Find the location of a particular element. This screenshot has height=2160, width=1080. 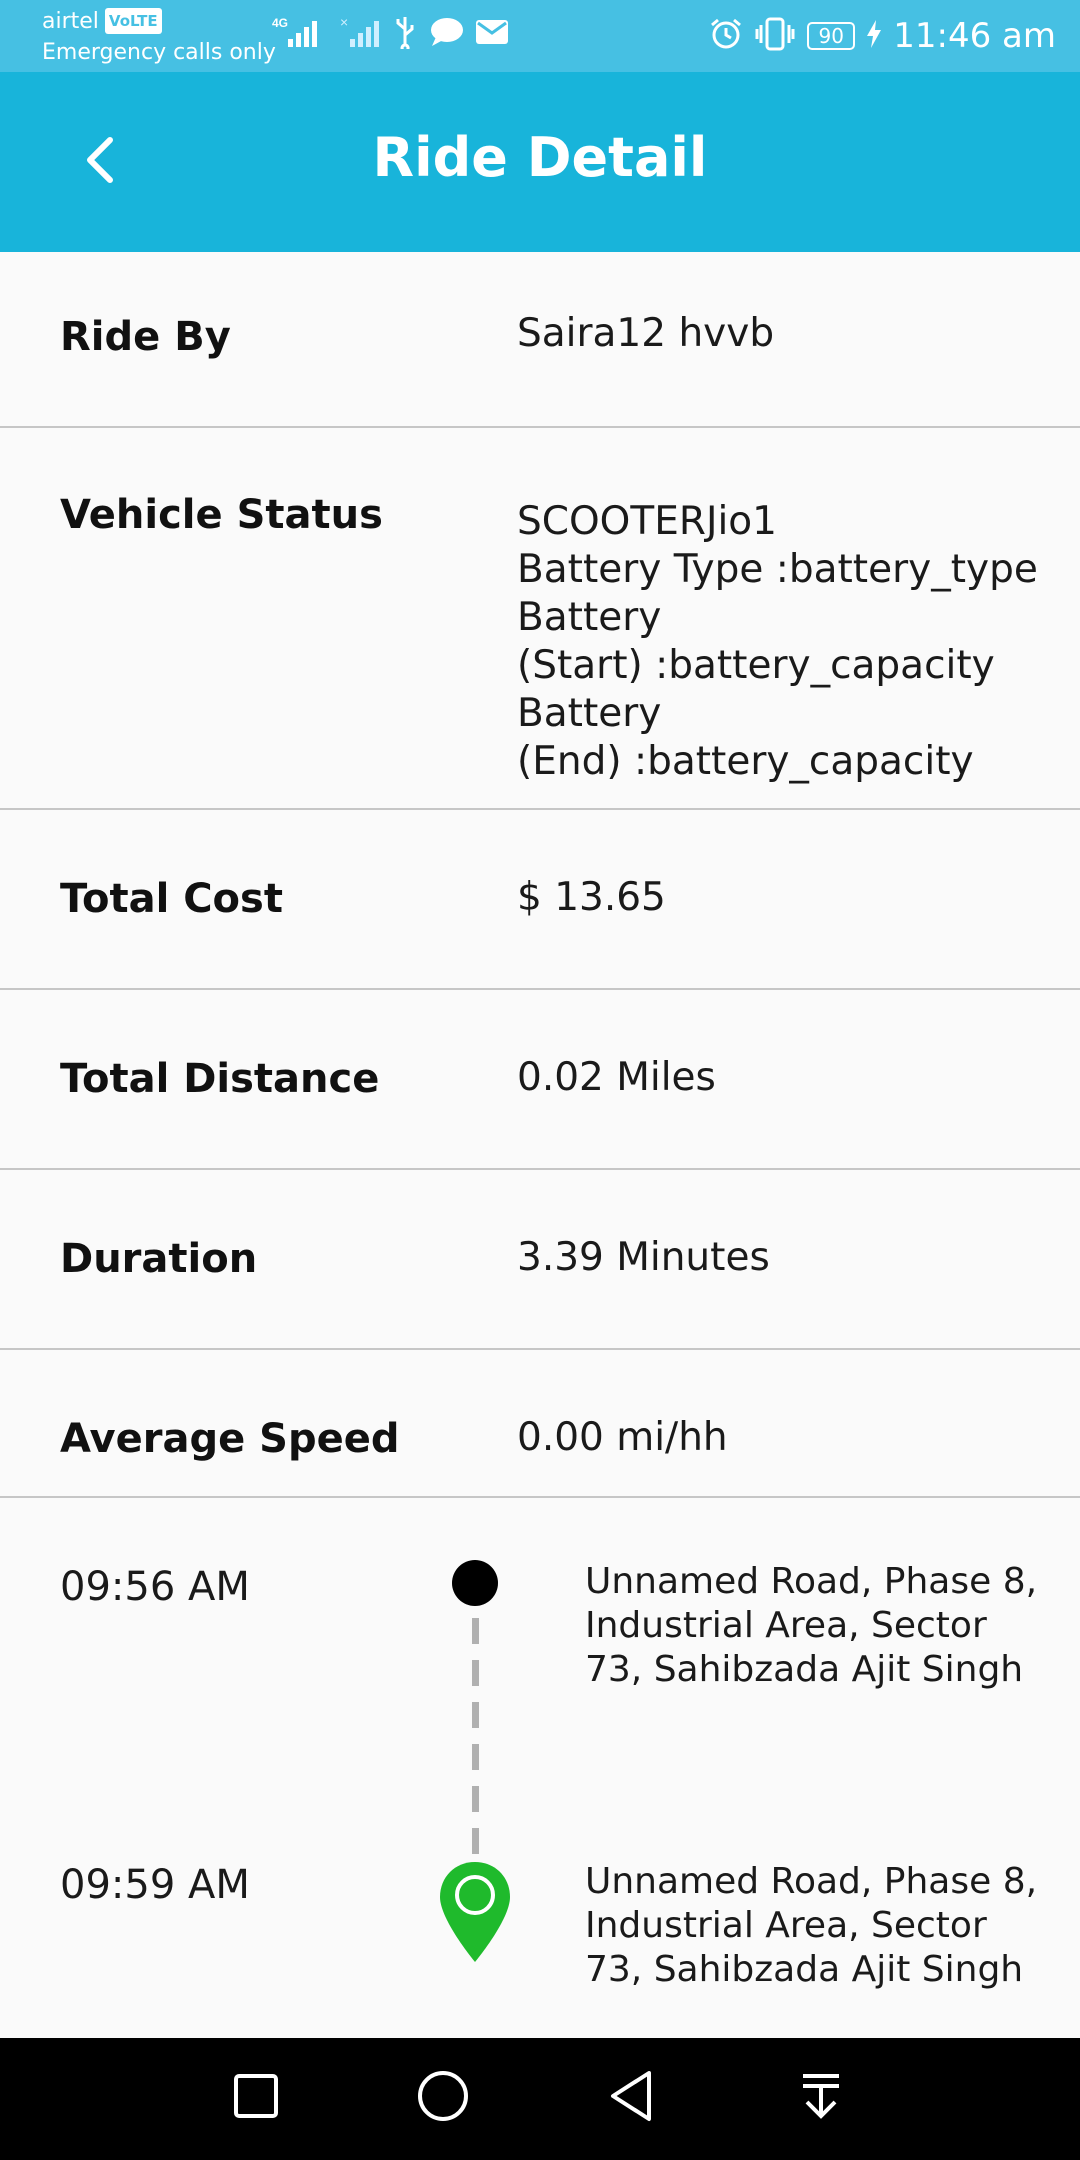

total-distance-value: 0.02 Miles is located at coordinates (616, 1077).